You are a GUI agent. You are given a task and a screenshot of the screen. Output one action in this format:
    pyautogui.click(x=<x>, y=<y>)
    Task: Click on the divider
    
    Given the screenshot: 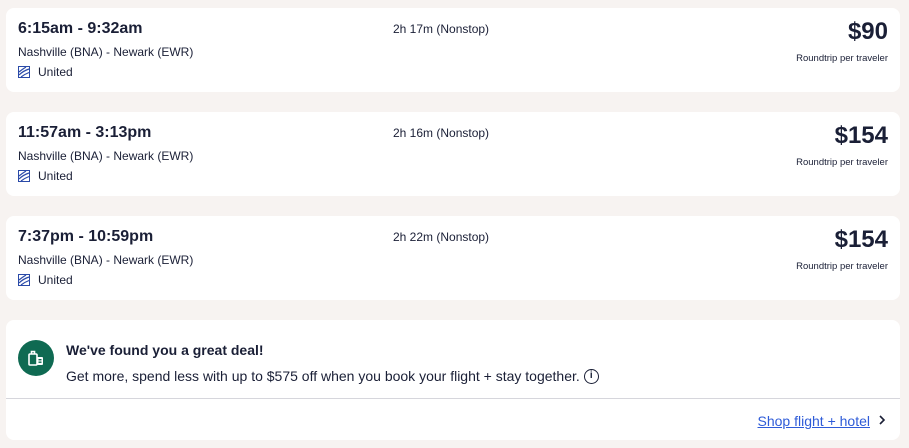 What is the action you would take?
    pyautogui.click(x=453, y=398)
    